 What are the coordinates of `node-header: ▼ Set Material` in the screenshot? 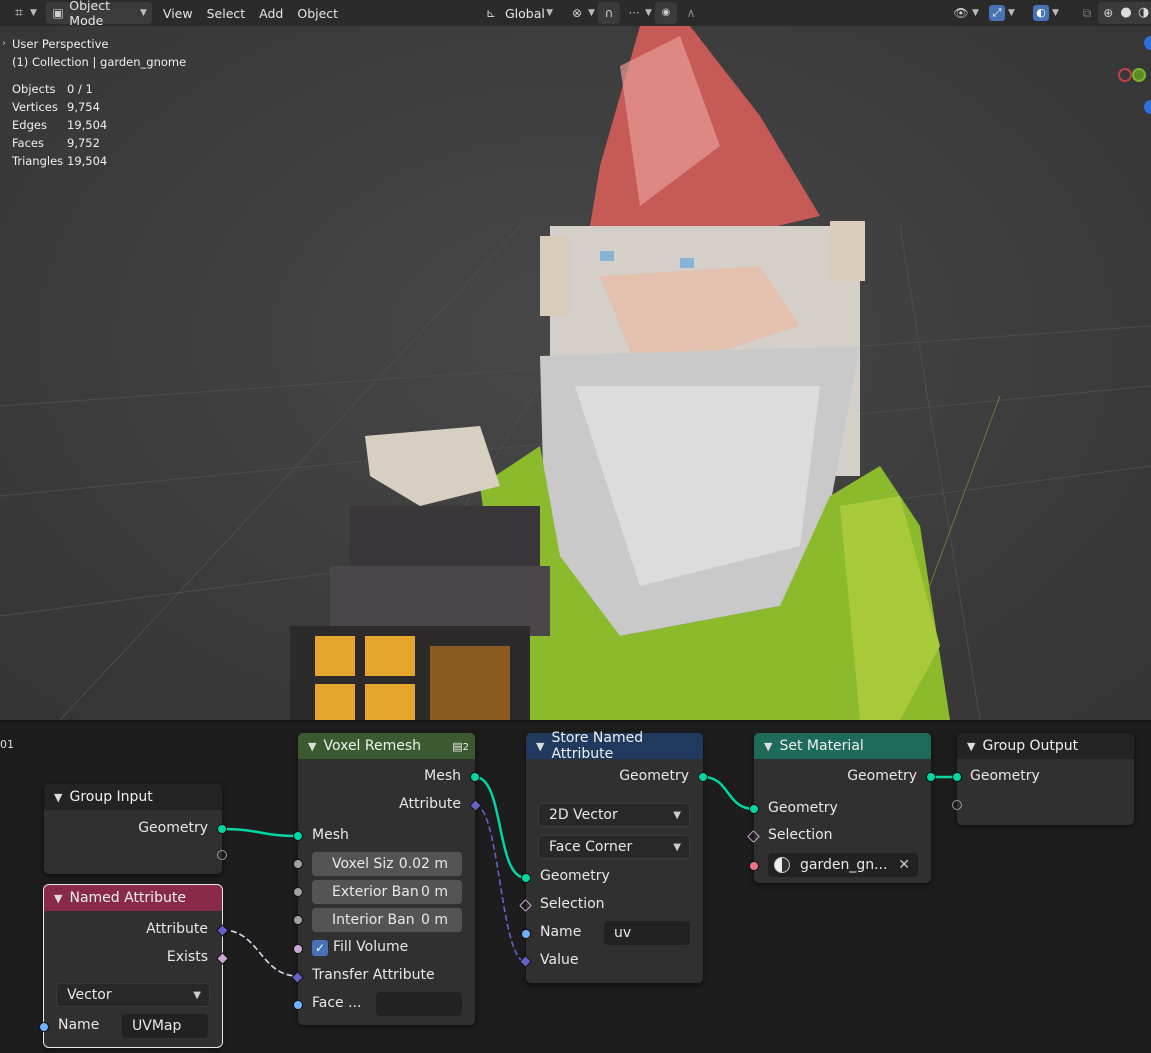 It's located at (842, 746).